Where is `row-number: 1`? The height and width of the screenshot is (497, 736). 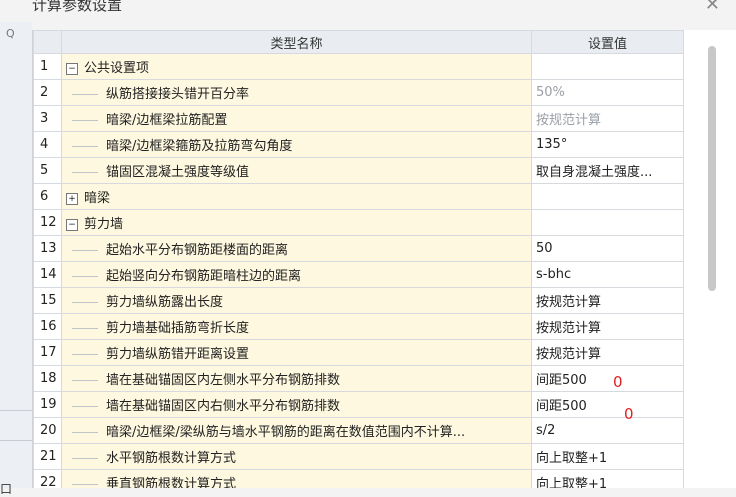
row-number: 1 is located at coordinates (47, 66).